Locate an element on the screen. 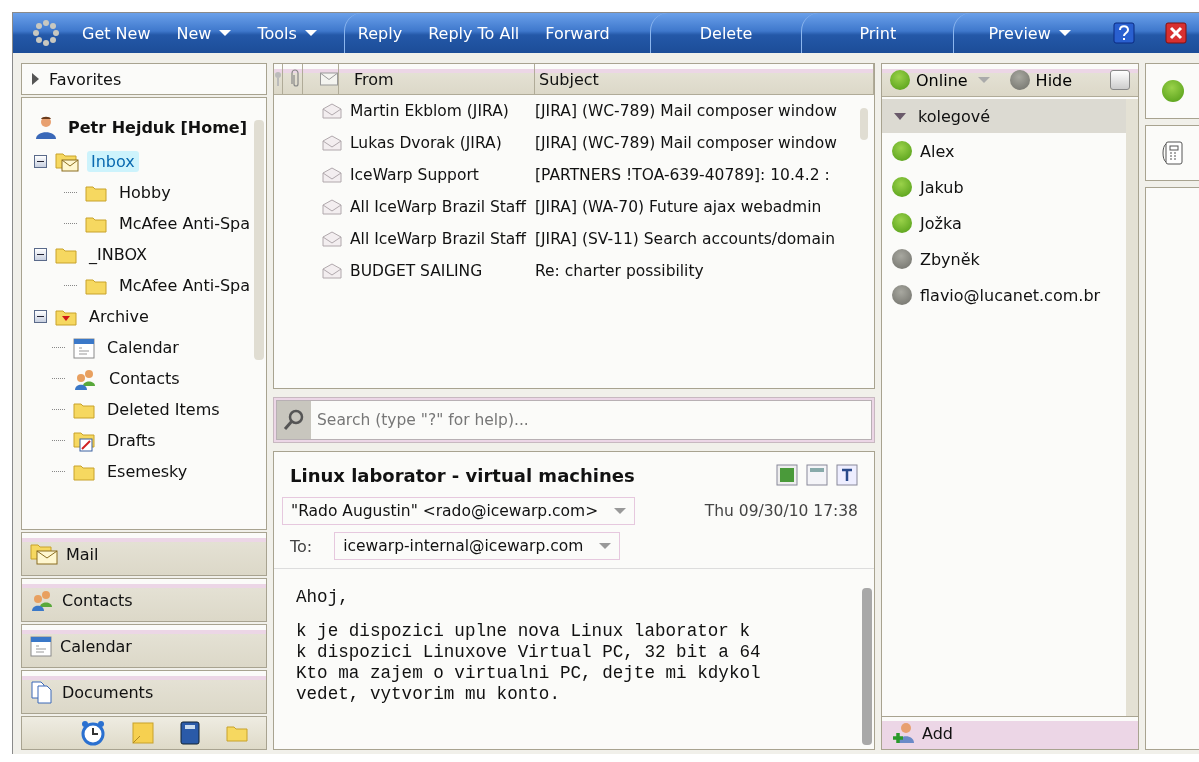 This screenshot has height=762, width=1199. toolbar-button: Forward is located at coordinates (591, 33).